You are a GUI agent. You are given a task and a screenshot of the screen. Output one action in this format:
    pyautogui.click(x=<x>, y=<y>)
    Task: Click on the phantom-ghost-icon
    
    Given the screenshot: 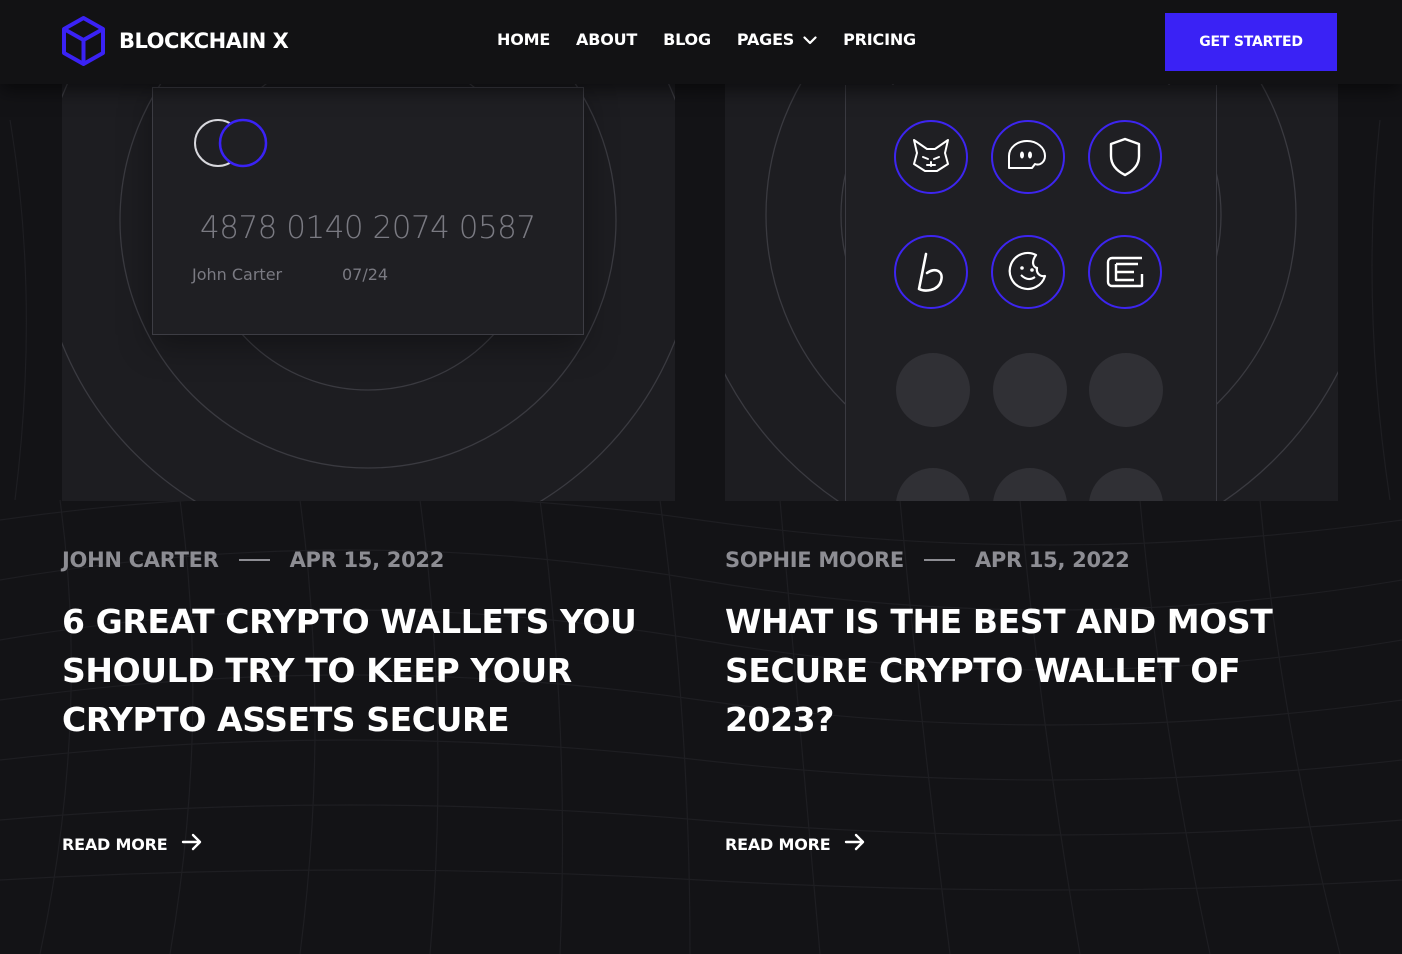 What is the action you would take?
    pyautogui.click(x=1028, y=157)
    